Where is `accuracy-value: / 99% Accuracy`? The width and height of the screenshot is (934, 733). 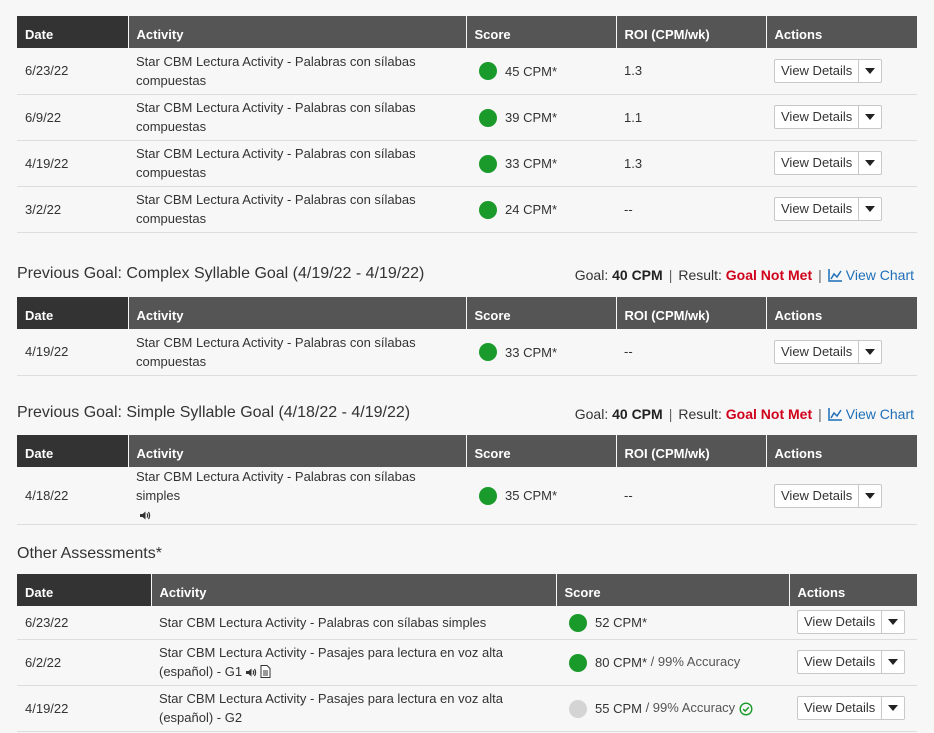 accuracy-value: / 99% Accuracy is located at coordinates (688, 707).